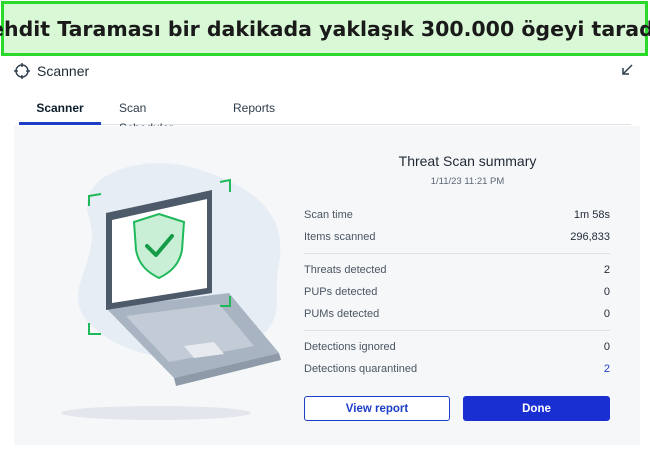  Describe the element at coordinates (457, 294) in the screenshot. I see `summary-row-pups-detected: PUPs detected 0` at that location.